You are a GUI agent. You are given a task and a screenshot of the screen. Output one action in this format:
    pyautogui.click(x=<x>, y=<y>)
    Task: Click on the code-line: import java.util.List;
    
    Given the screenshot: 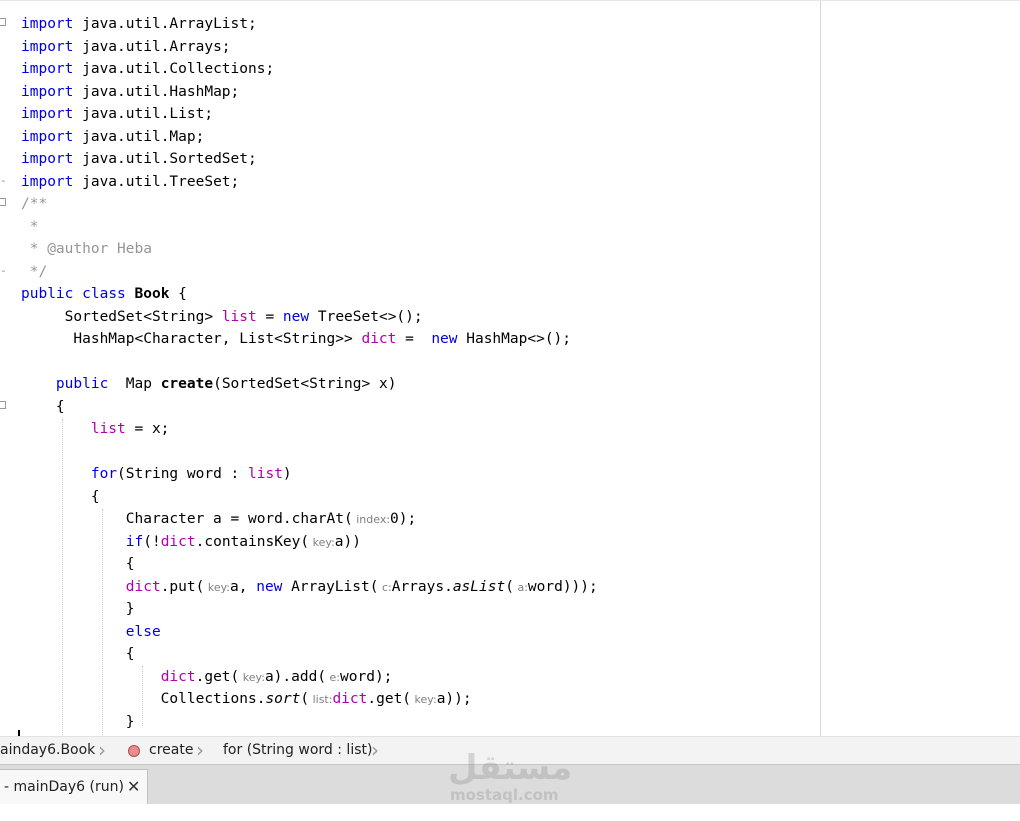 What is the action you would take?
    pyautogui.click(x=117, y=114)
    